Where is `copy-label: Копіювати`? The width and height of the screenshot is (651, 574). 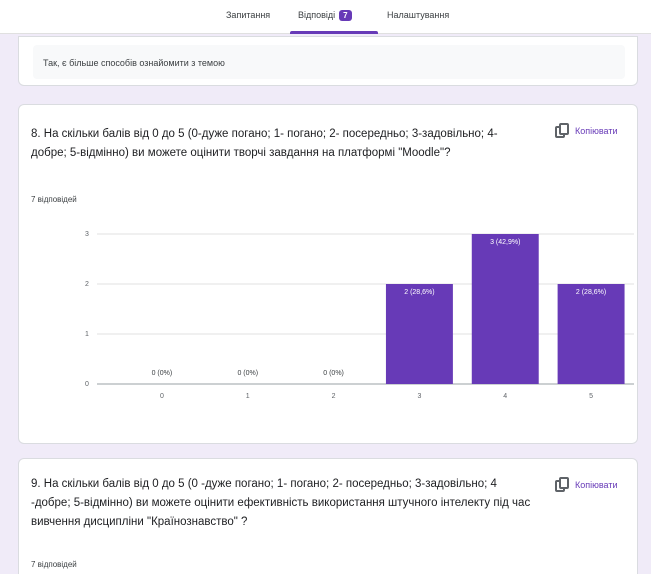 copy-label: Копіювати is located at coordinates (596, 485).